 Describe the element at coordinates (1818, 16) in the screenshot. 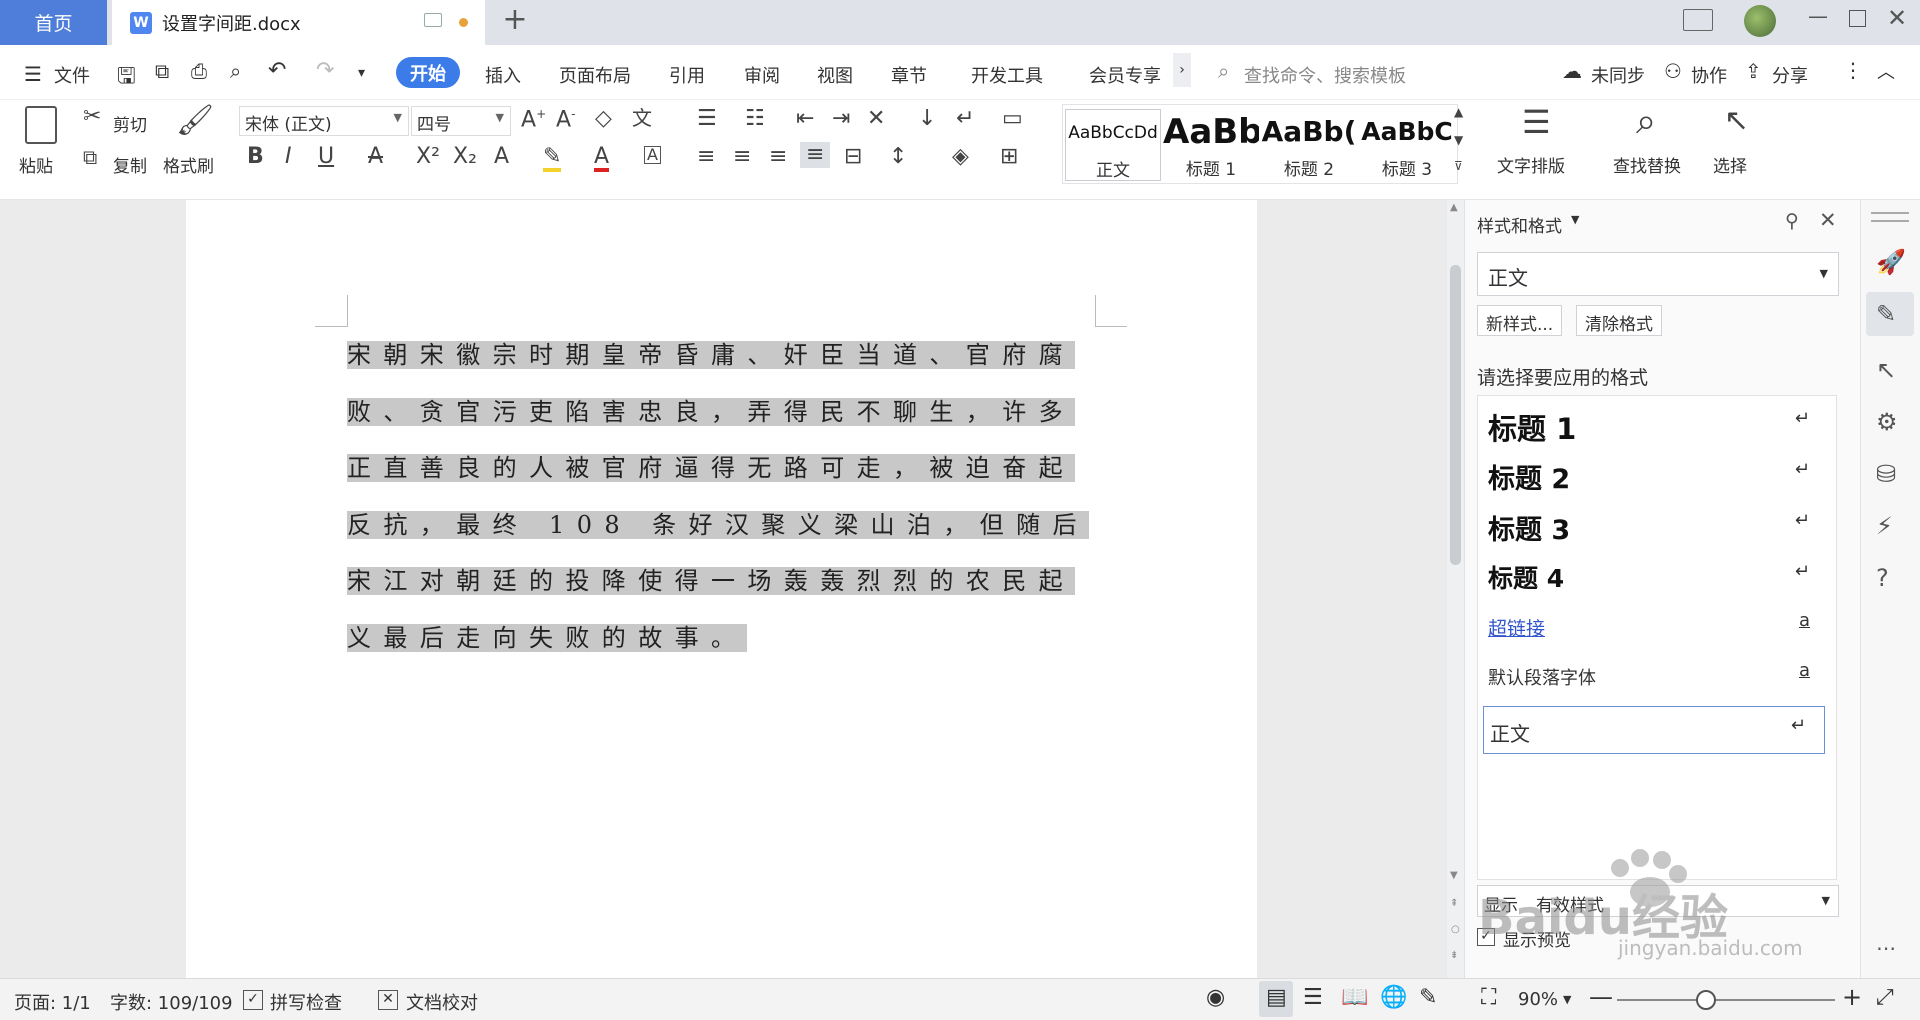

I see `minimize-icon: —` at that location.